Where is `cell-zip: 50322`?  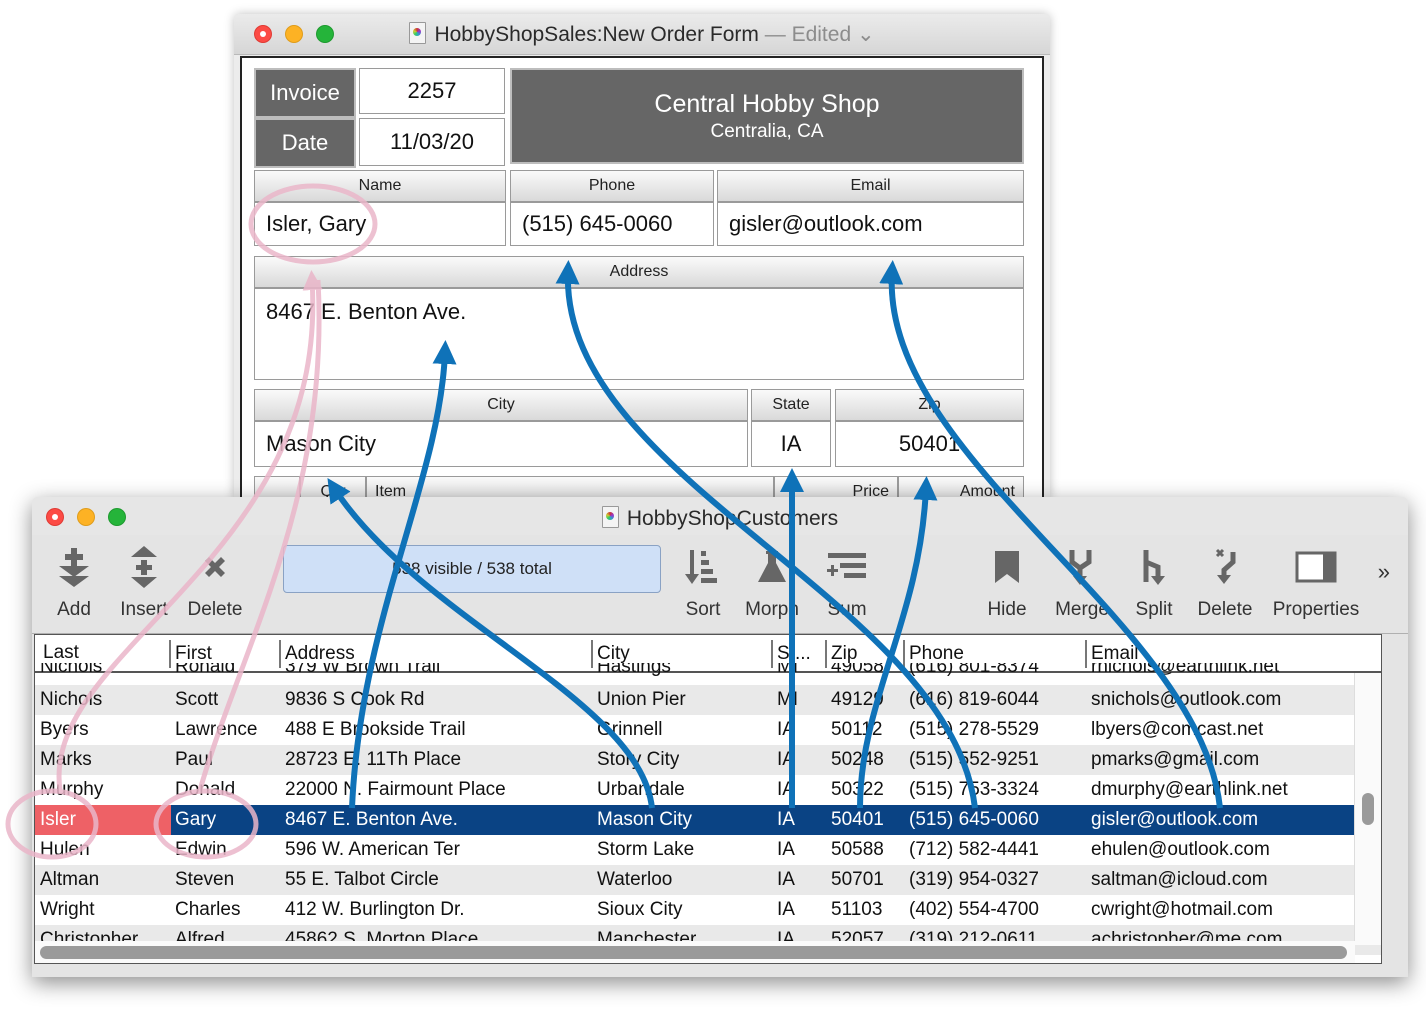 cell-zip: 50322 is located at coordinates (857, 790).